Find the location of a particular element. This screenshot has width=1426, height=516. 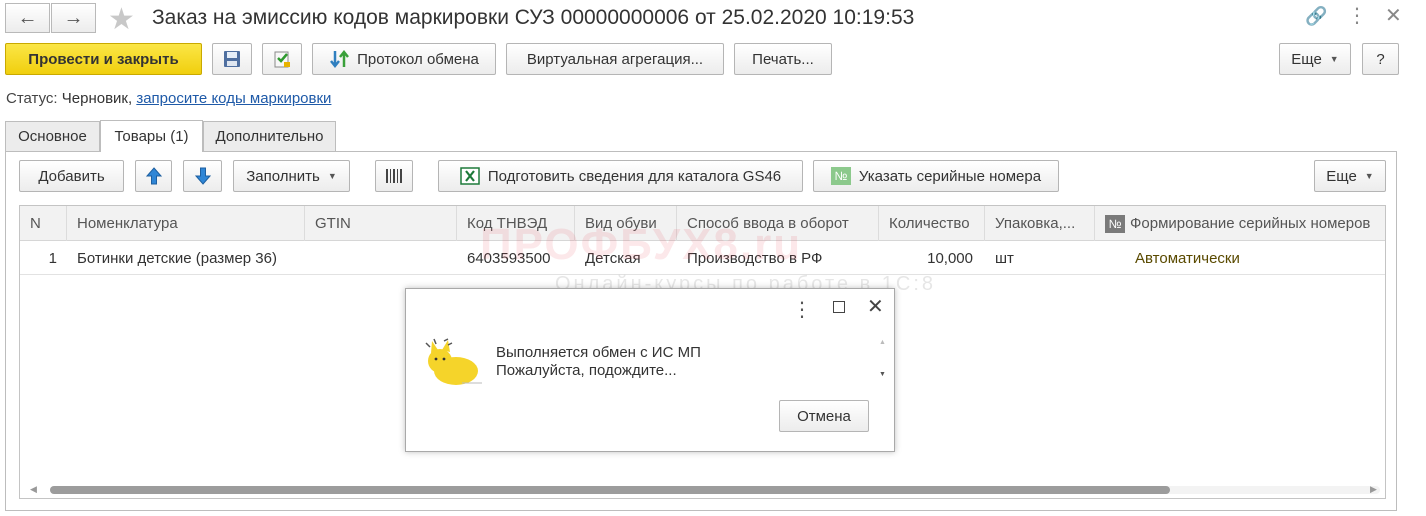

fill-button: Заполнить ▼ is located at coordinates (291, 176).